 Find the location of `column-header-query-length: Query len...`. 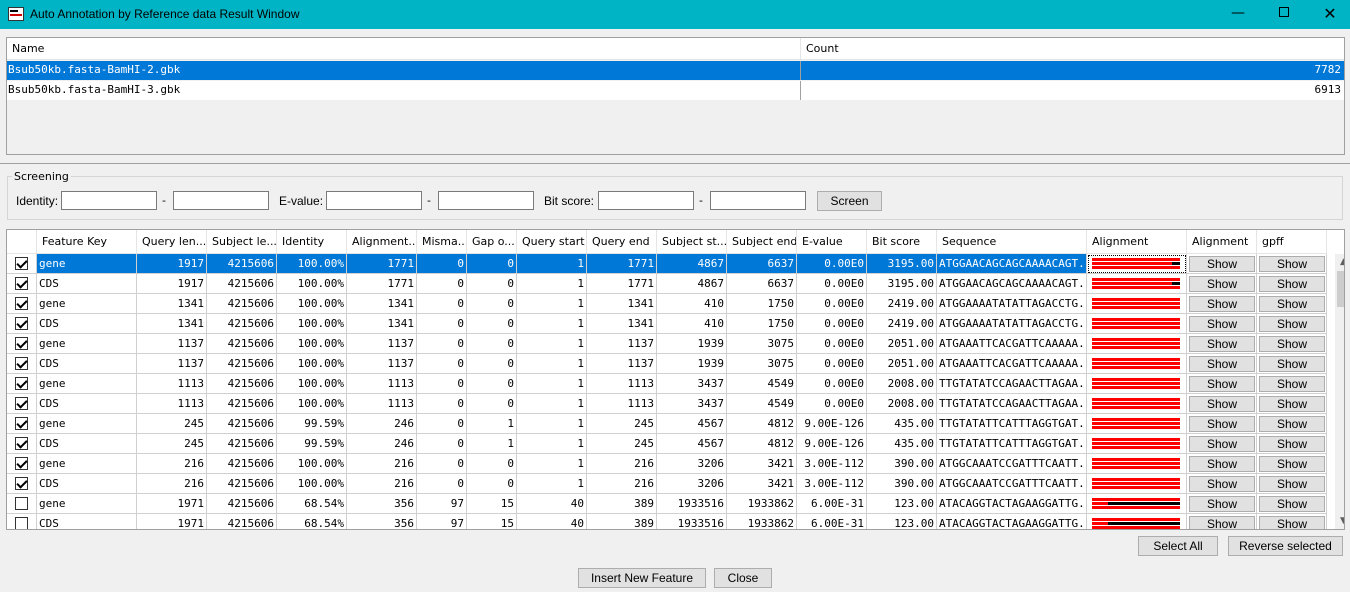

column-header-query-length: Query len... is located at coordinates (172, 242).